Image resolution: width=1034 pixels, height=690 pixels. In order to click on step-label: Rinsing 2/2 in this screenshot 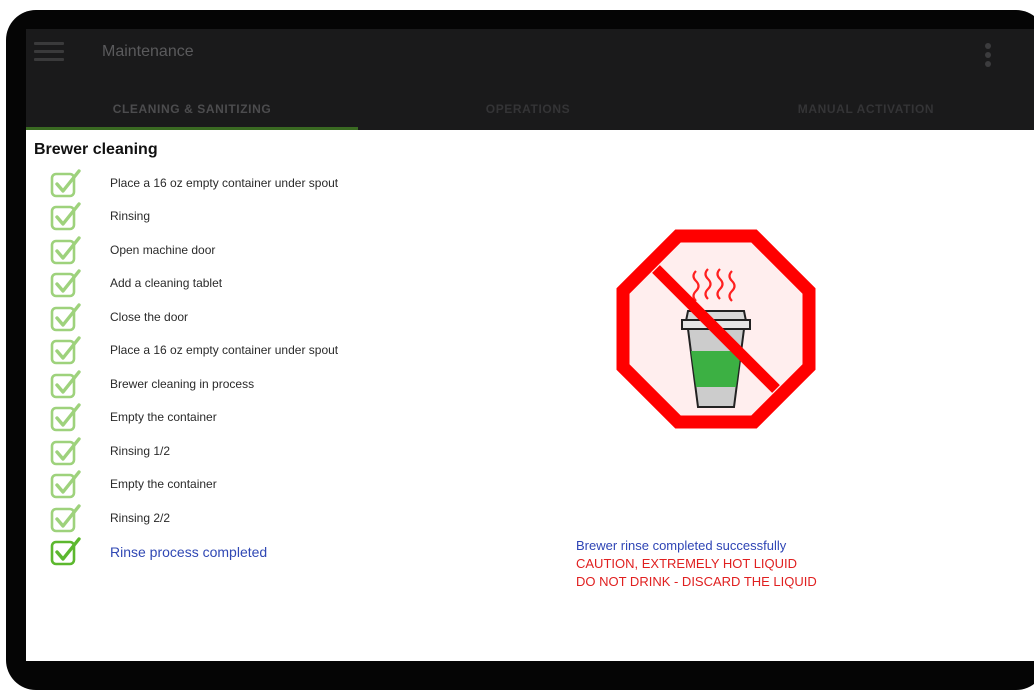, I will do `click(140, 517)`.